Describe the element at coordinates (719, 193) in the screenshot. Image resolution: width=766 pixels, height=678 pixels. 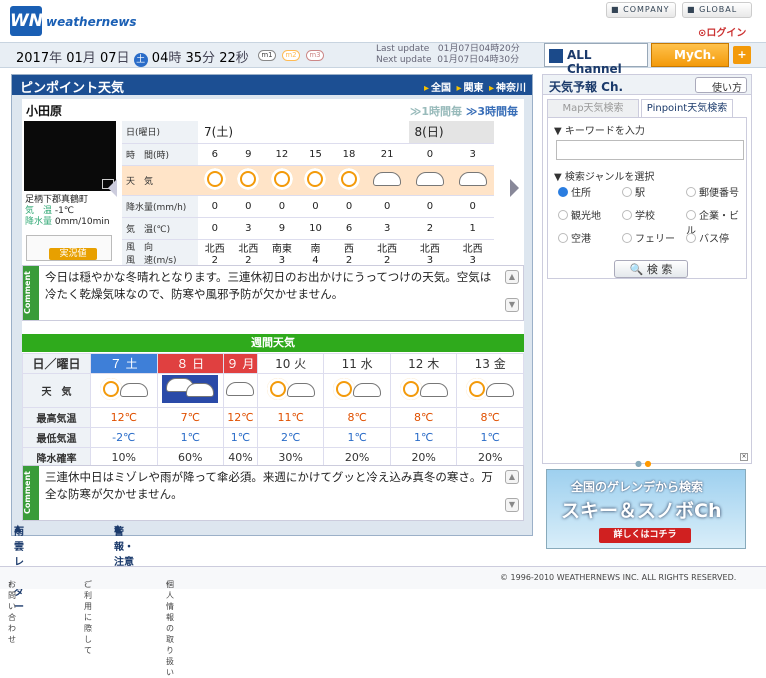
I see `genre-label: 郵便番号` at that location.